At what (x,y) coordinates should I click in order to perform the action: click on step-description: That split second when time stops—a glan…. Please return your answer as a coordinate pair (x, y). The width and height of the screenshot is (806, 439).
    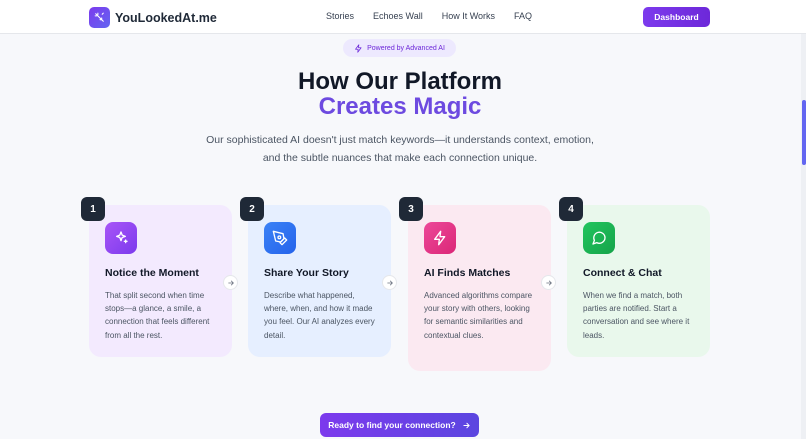
    Looking at the image, I should click on (157, 315).